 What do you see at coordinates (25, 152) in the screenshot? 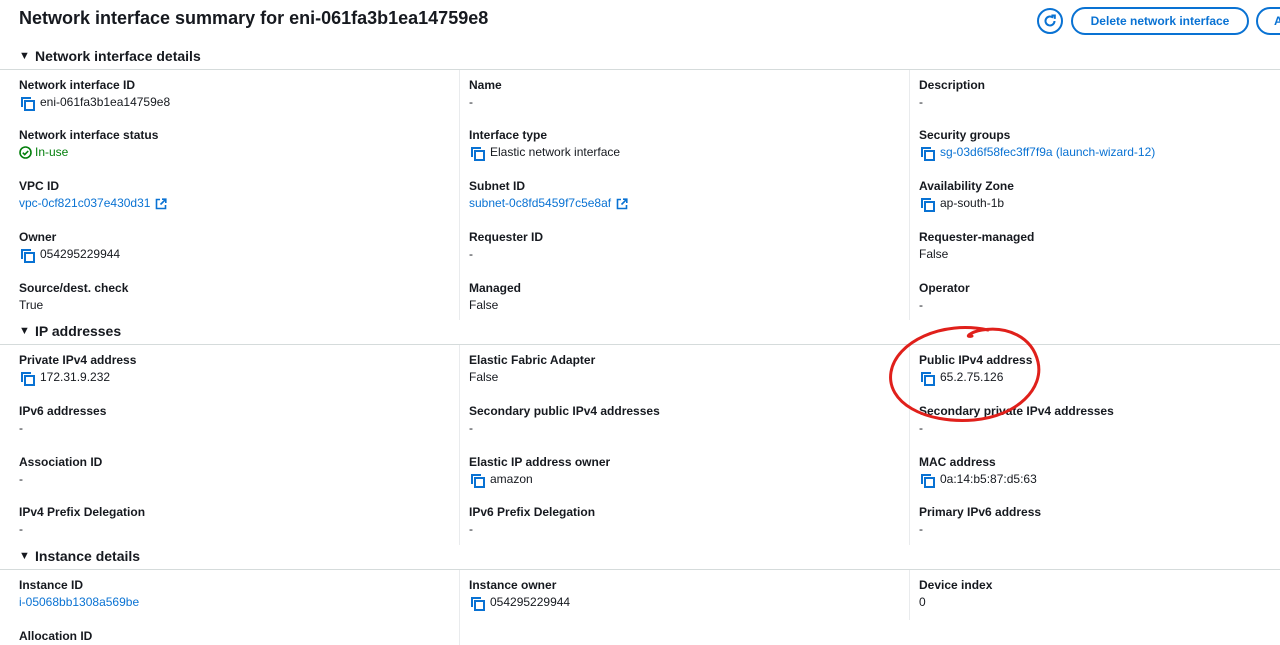
I see `check-circle-icon` at bounding box center [25, 152].